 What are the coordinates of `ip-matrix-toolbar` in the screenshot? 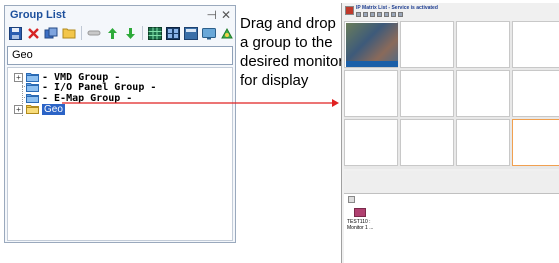 It's located at (379, 14).